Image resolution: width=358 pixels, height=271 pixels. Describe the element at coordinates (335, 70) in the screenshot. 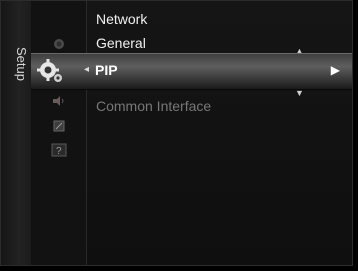

I see `arrow-right-icon: ▶` at that location.